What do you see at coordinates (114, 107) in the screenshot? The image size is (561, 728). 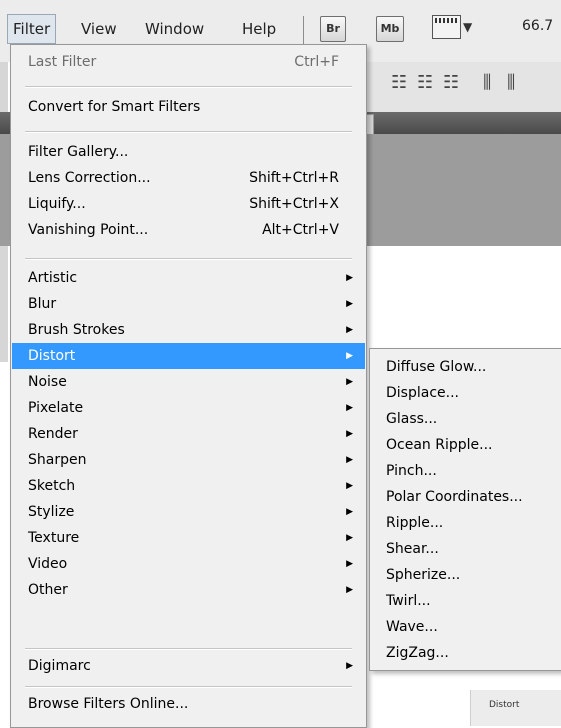 I see `menu-item-label: Convert for Smart Filters` at bounding box center [114, 107].